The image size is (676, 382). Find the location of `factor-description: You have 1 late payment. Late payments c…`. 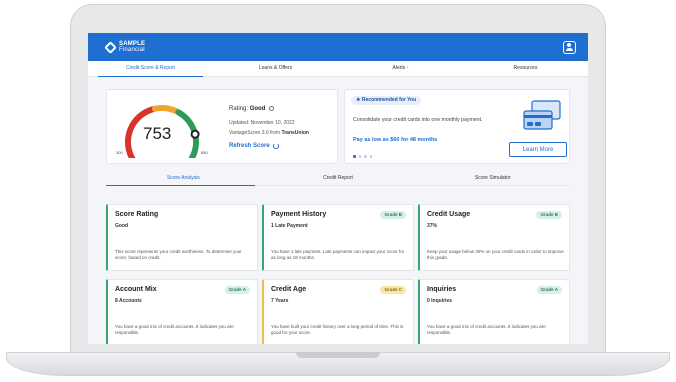

factor-description: You have 1 late payment. Late payments c… is located at coordinates (338, 254).